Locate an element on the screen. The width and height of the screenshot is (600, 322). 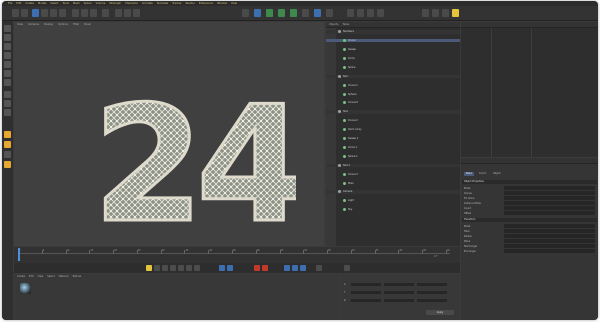
object-tree-row: Cloner is located at coordinates (393, 40).